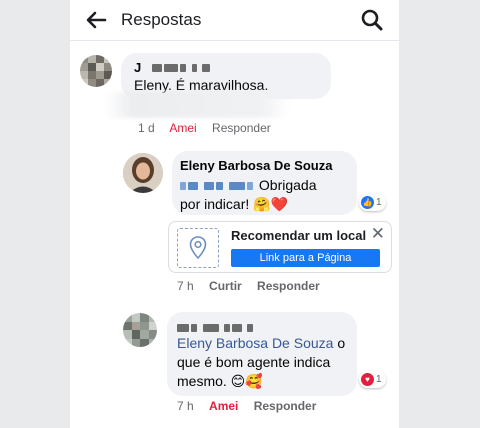 This screenshot has width=480, height=428. What do you see at coordinates (287, 185) in the screenshot?
I see `comment-text: Obrigada` at bounding box center [287, 185].